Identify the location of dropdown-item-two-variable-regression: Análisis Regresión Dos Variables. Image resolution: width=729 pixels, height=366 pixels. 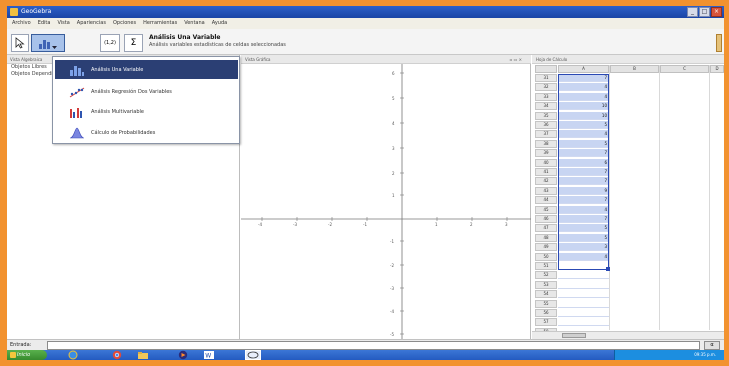
(146, 91).